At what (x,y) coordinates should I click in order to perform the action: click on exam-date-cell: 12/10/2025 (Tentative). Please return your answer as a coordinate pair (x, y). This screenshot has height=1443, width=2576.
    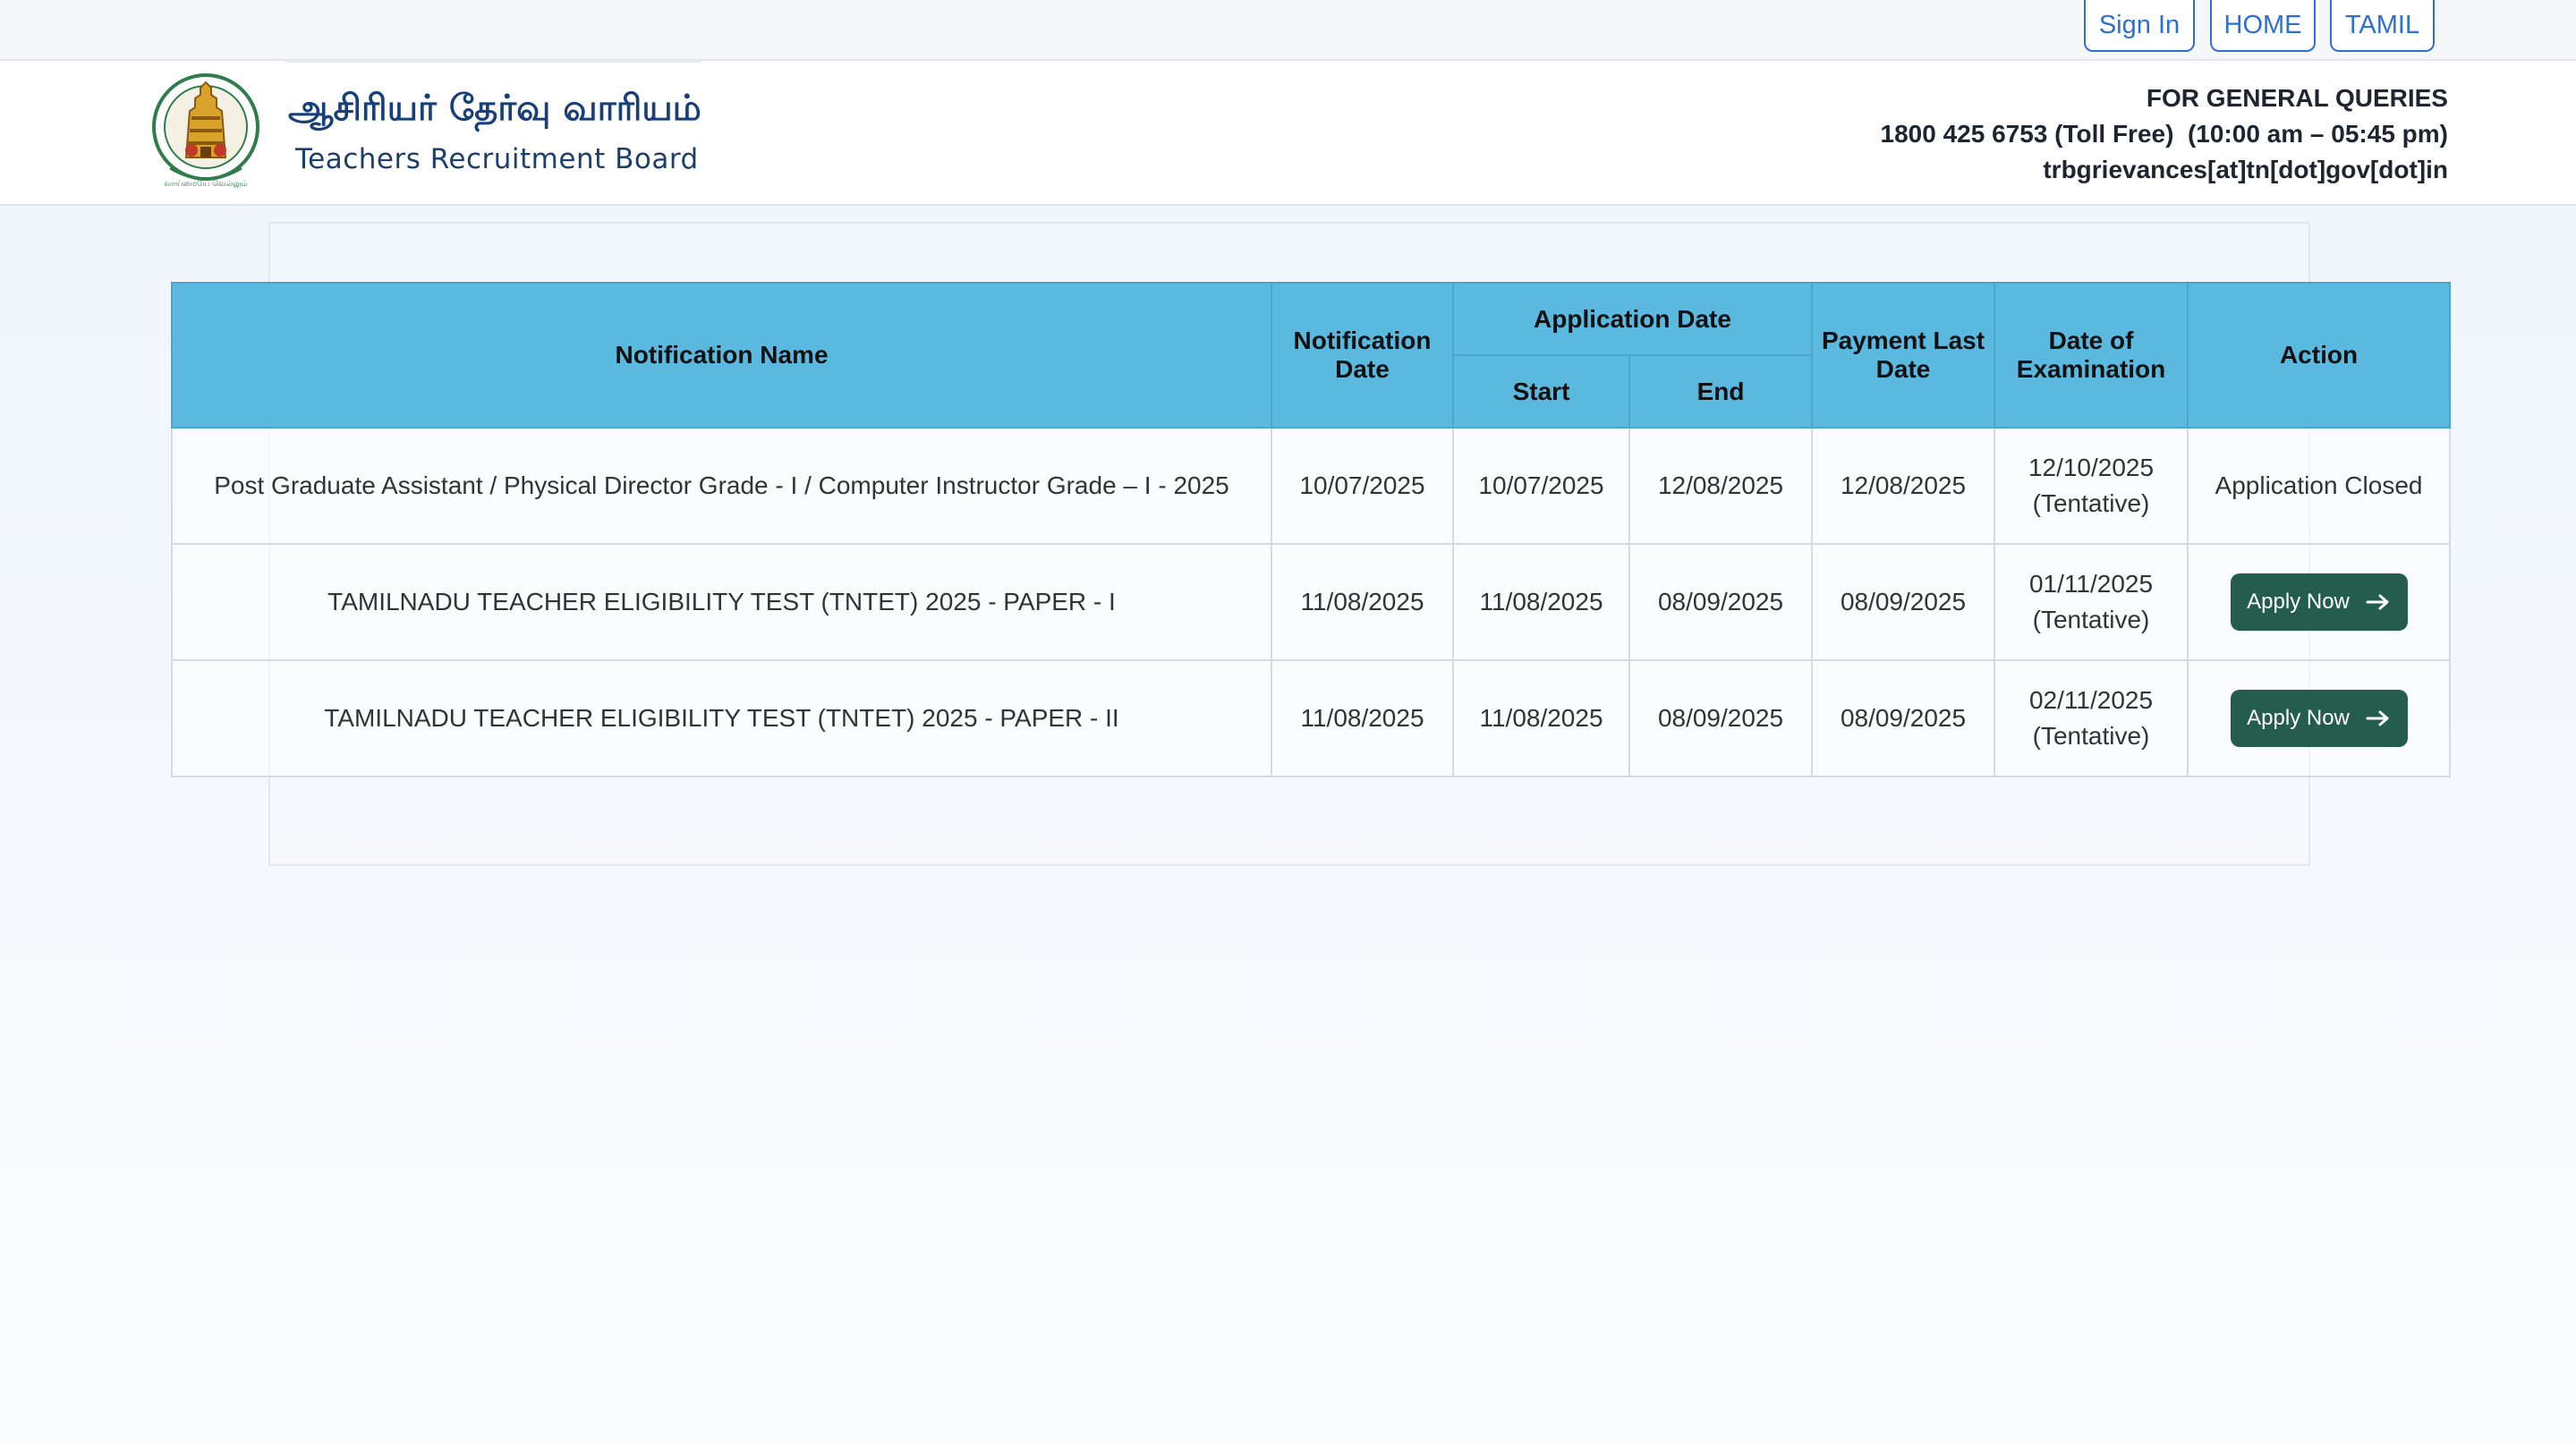
    Looking at the image, I should click on (2091, 486).